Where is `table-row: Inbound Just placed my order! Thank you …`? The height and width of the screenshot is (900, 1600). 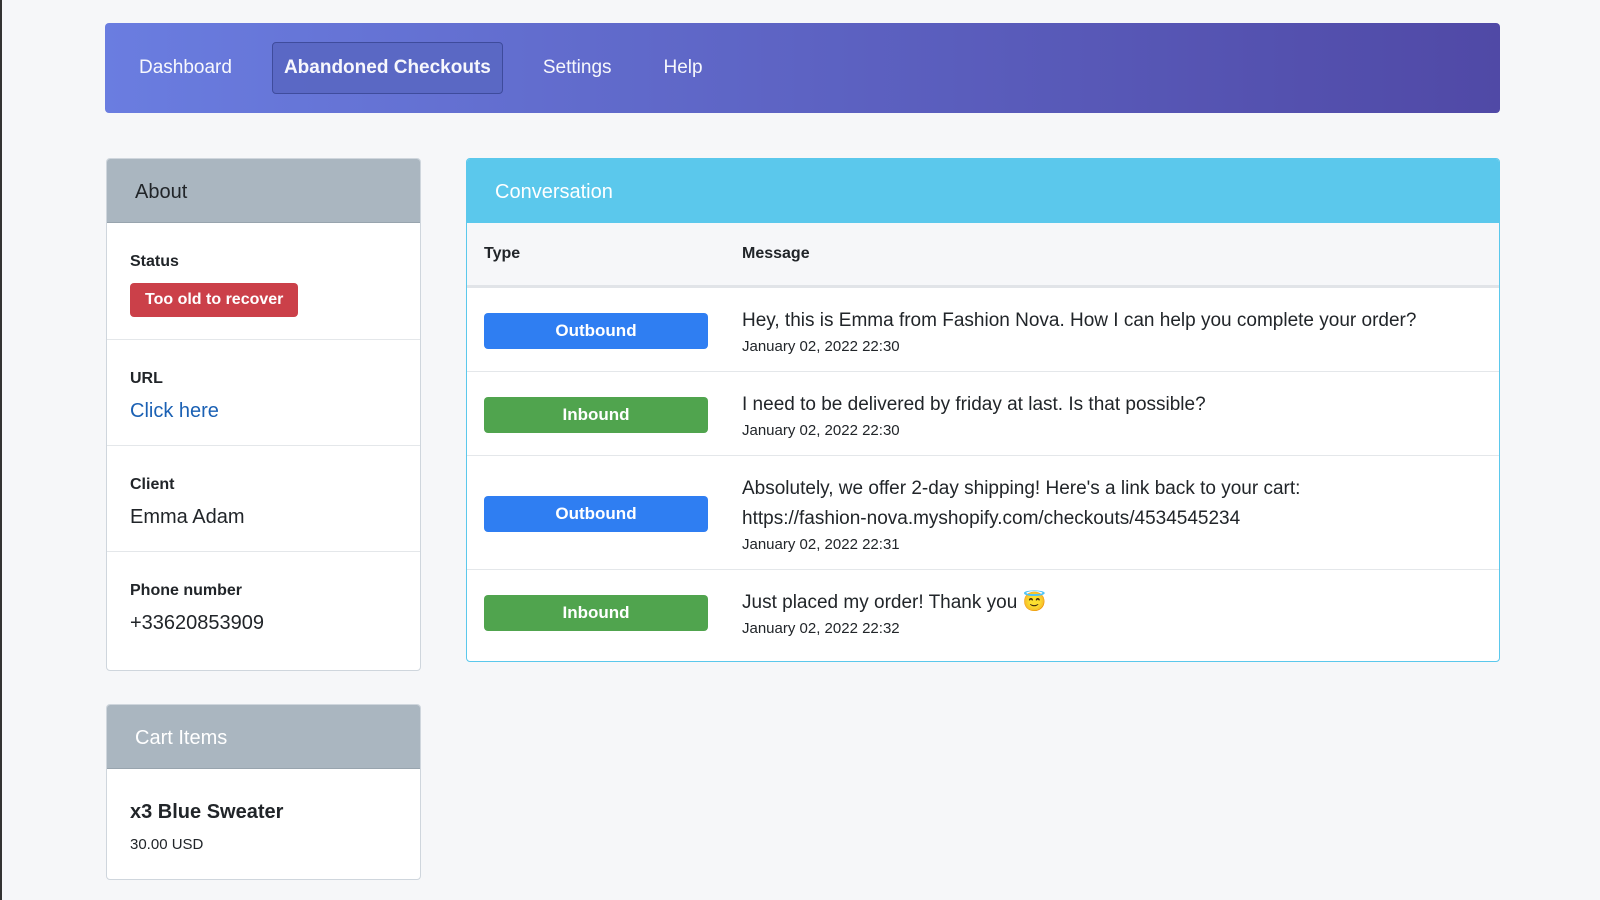
table-row: Inbound Just placed my order! Thank you … is located at coordinates (983, 612).